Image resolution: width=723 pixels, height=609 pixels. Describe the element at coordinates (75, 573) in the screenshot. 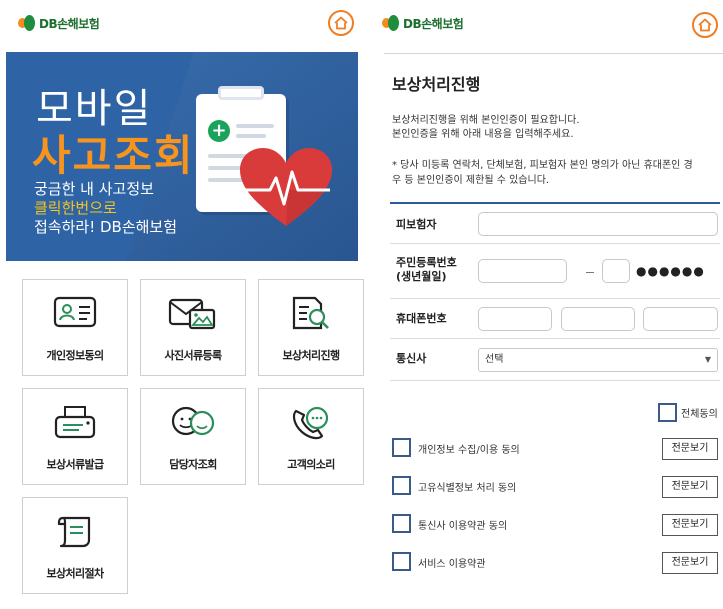

I see `menu-label: 보상처리절차` at that location.